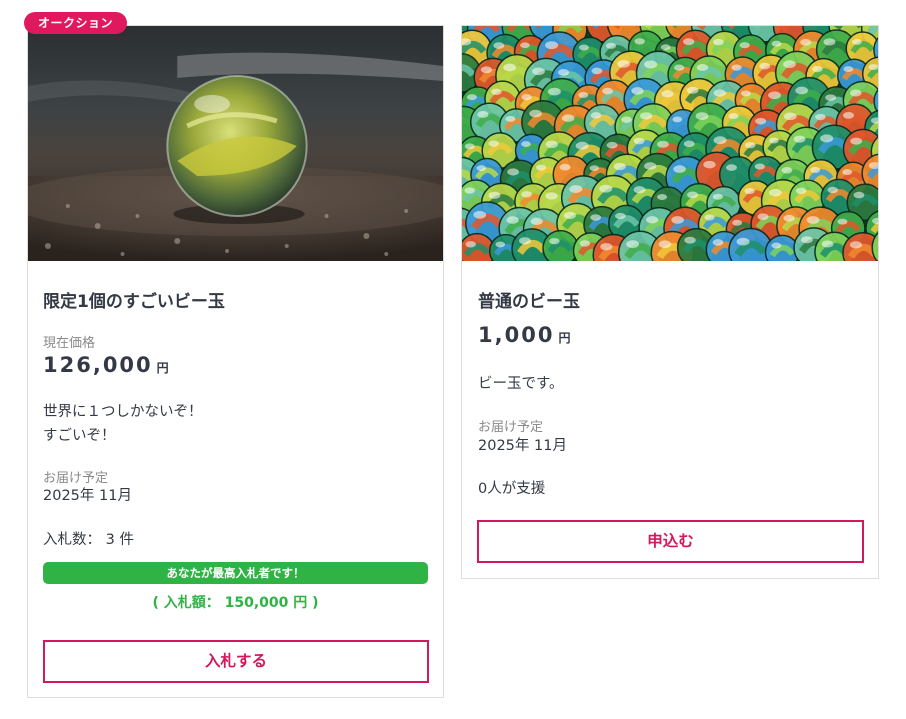 The height and width of the screenshot is (719, 906). Describe the element at coordinates (516, 335) in the screenshot. I see `price-value: 1,000` at that location.